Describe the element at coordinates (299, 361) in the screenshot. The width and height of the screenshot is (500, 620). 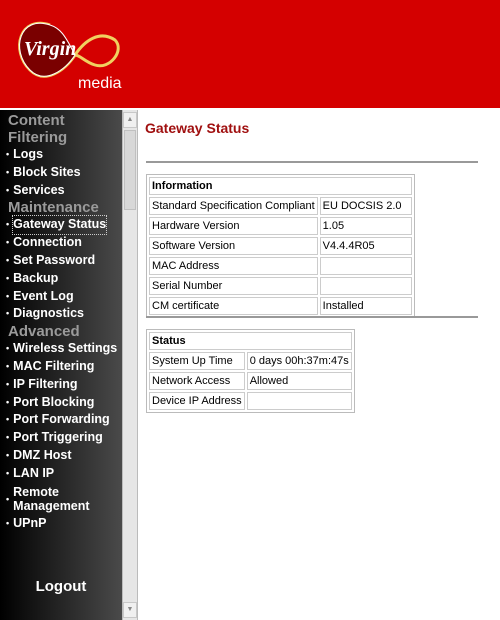
I see `row-value: 0 days 00h:37m:47s` at that location.